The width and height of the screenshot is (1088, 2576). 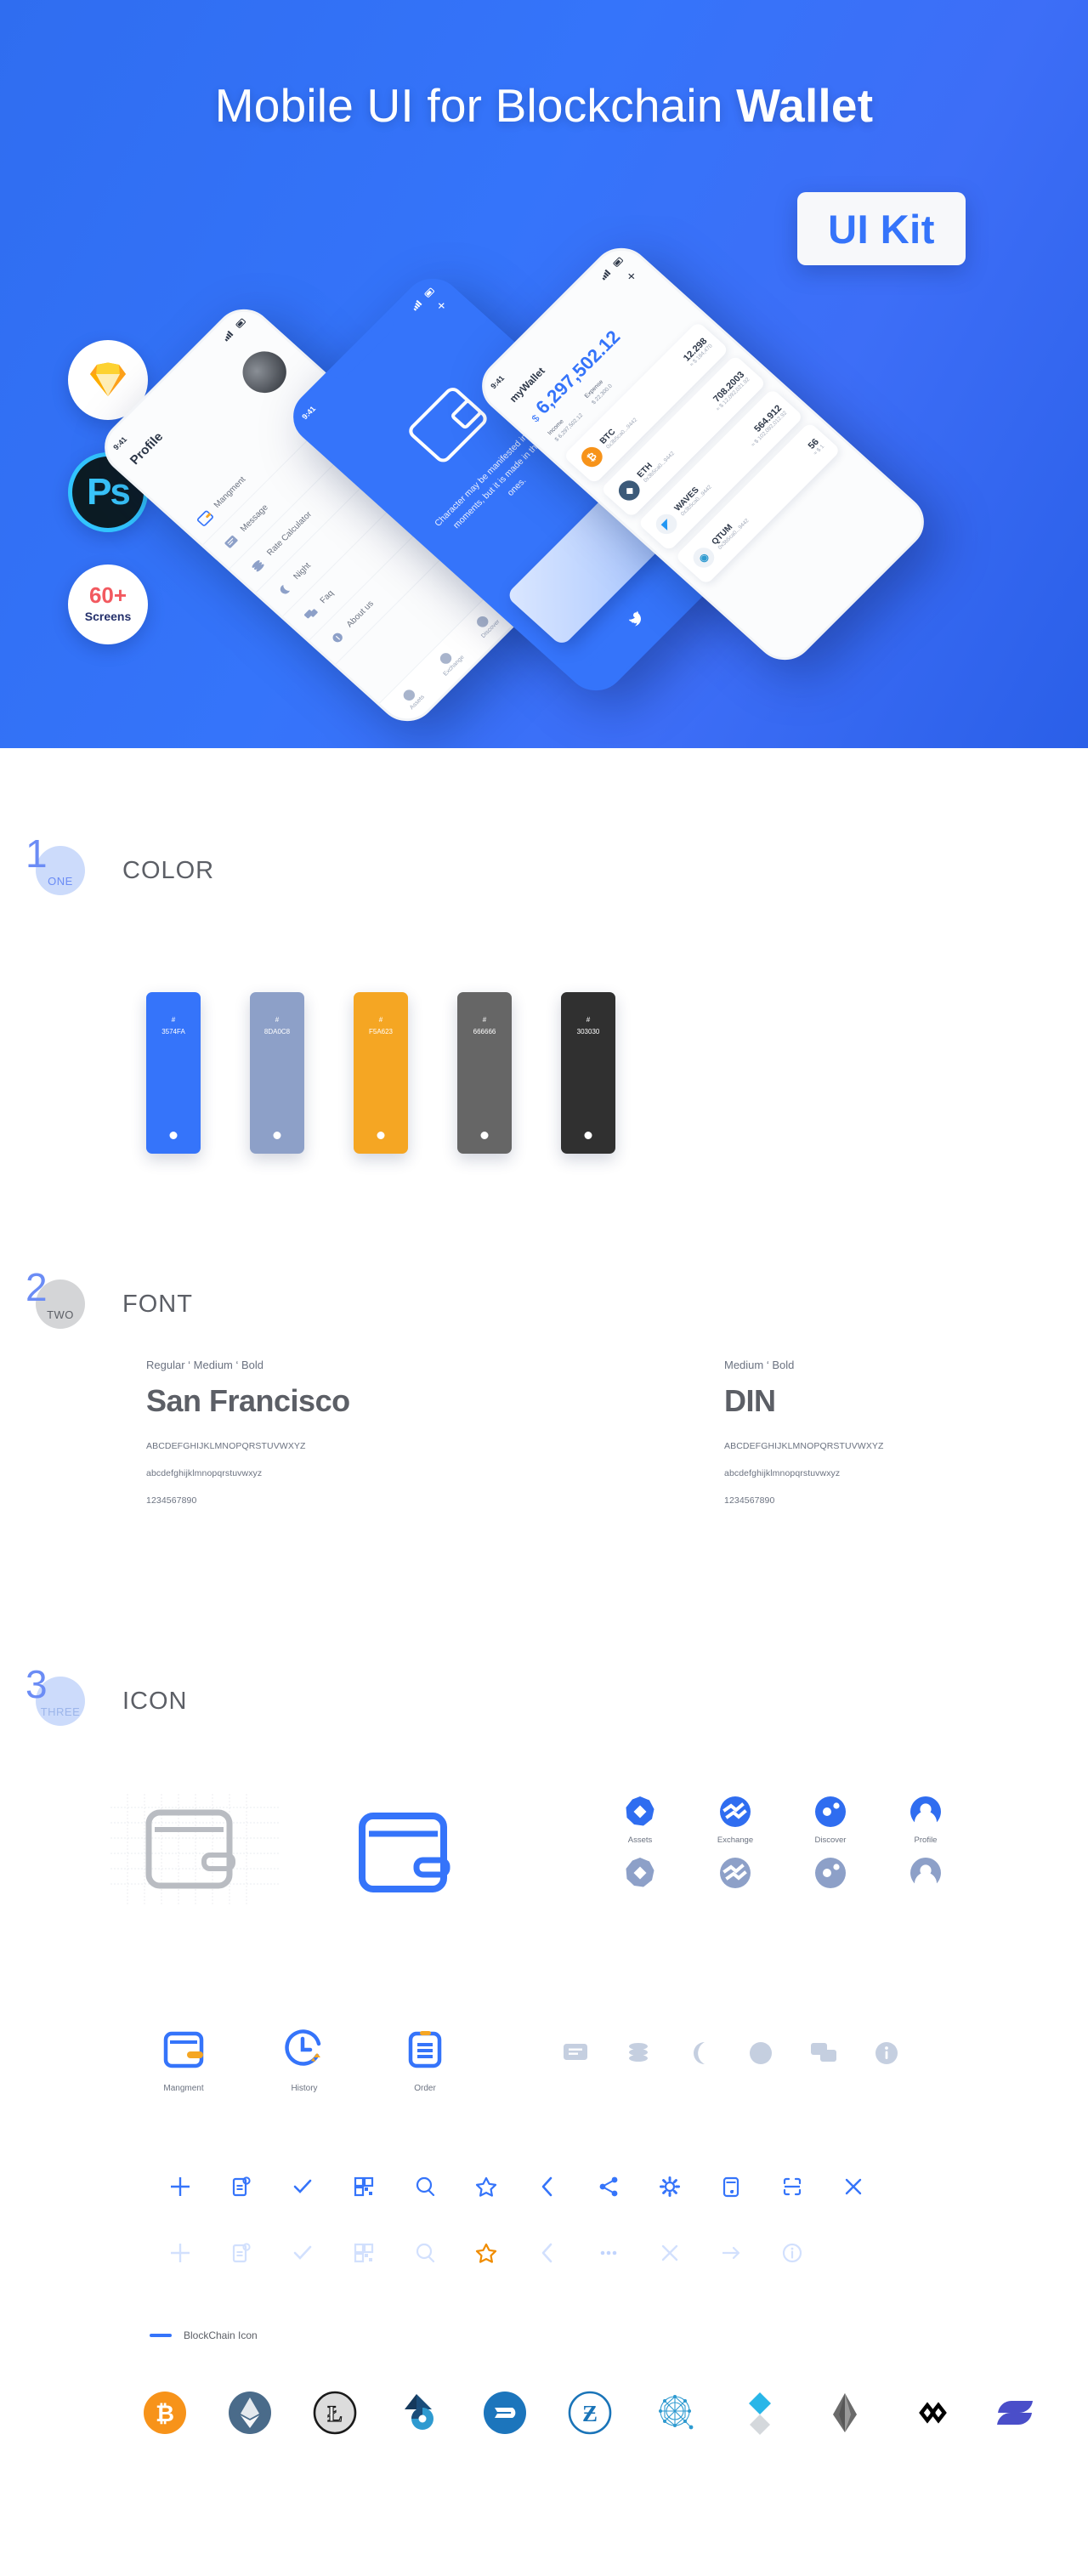 I want to click on gear-icon, so click(x=670, y=2187).